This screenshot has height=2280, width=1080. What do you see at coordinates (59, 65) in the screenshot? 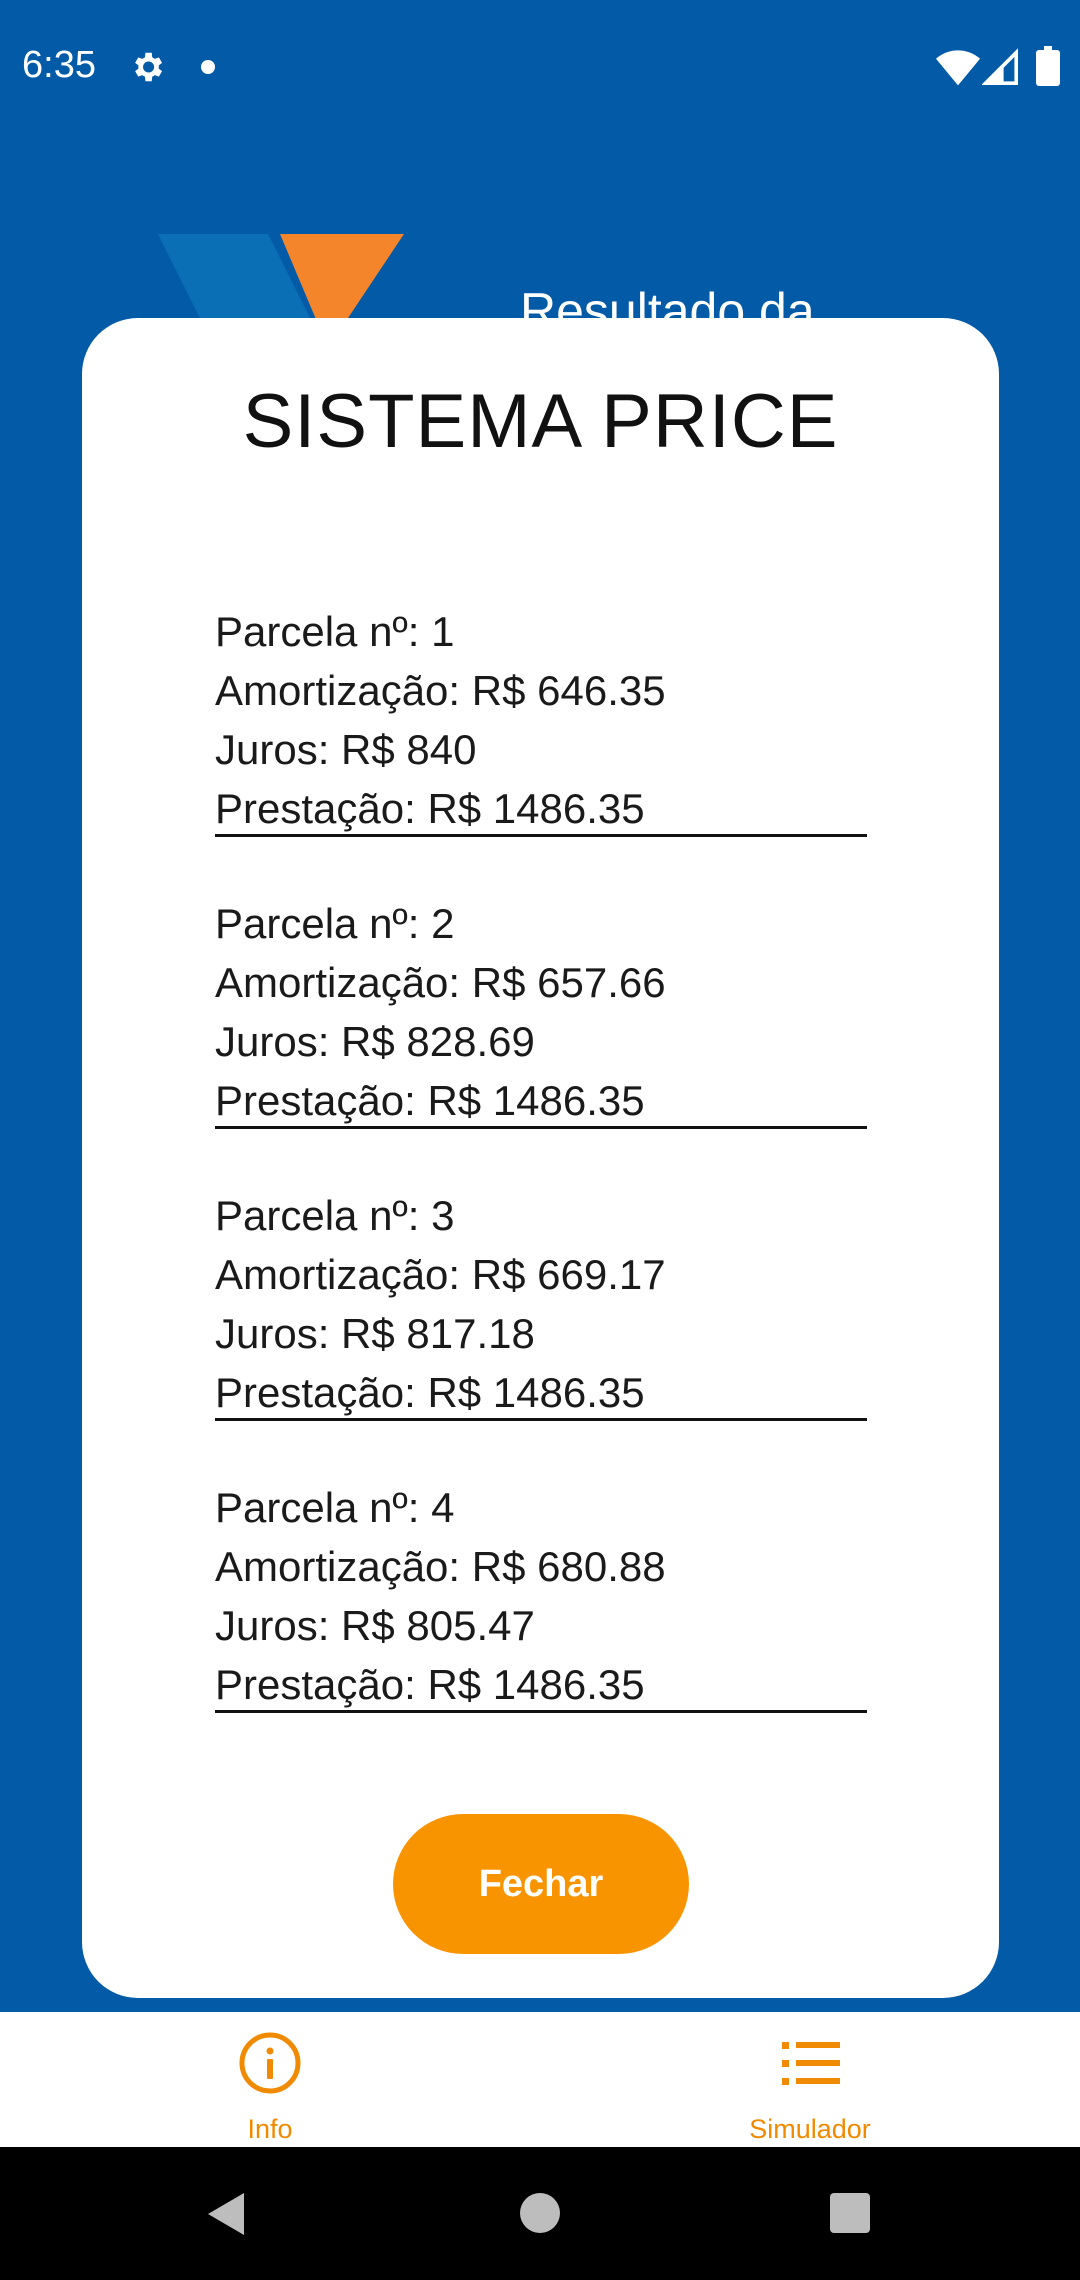
I see `status-time: 6:35` at bounding box center [59, 65].